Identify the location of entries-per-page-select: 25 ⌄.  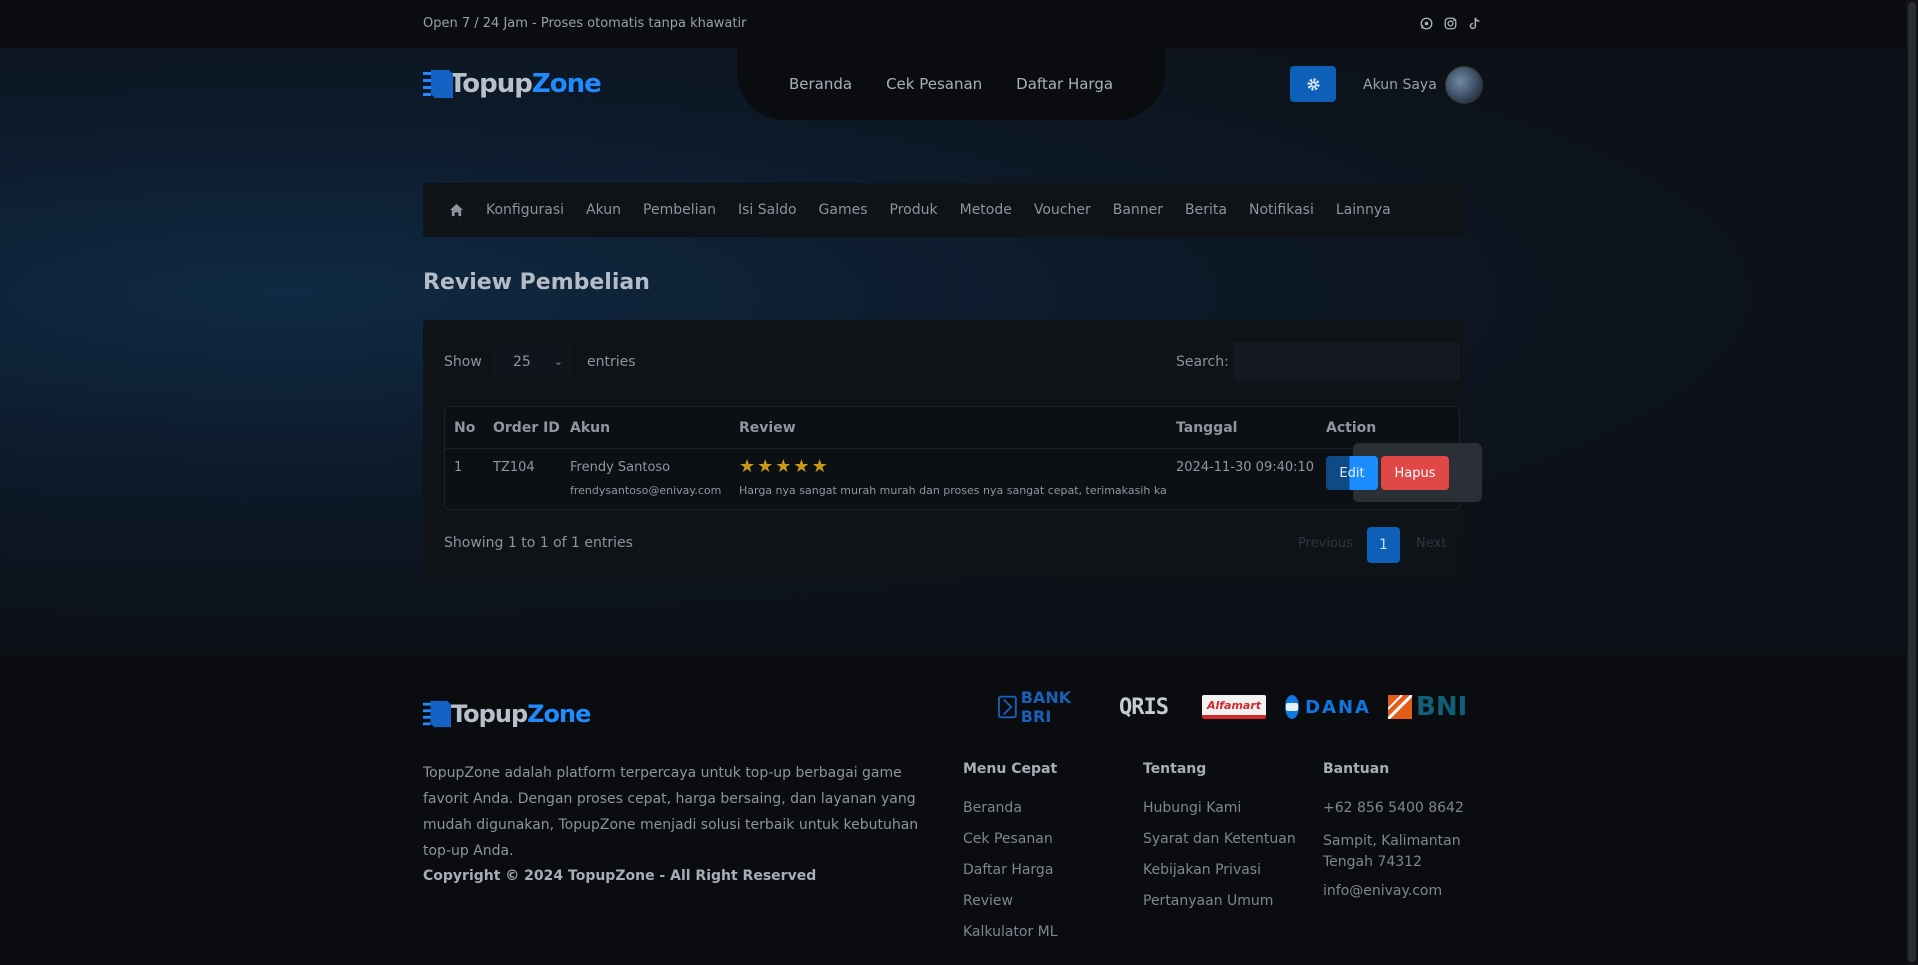
(533, 362).